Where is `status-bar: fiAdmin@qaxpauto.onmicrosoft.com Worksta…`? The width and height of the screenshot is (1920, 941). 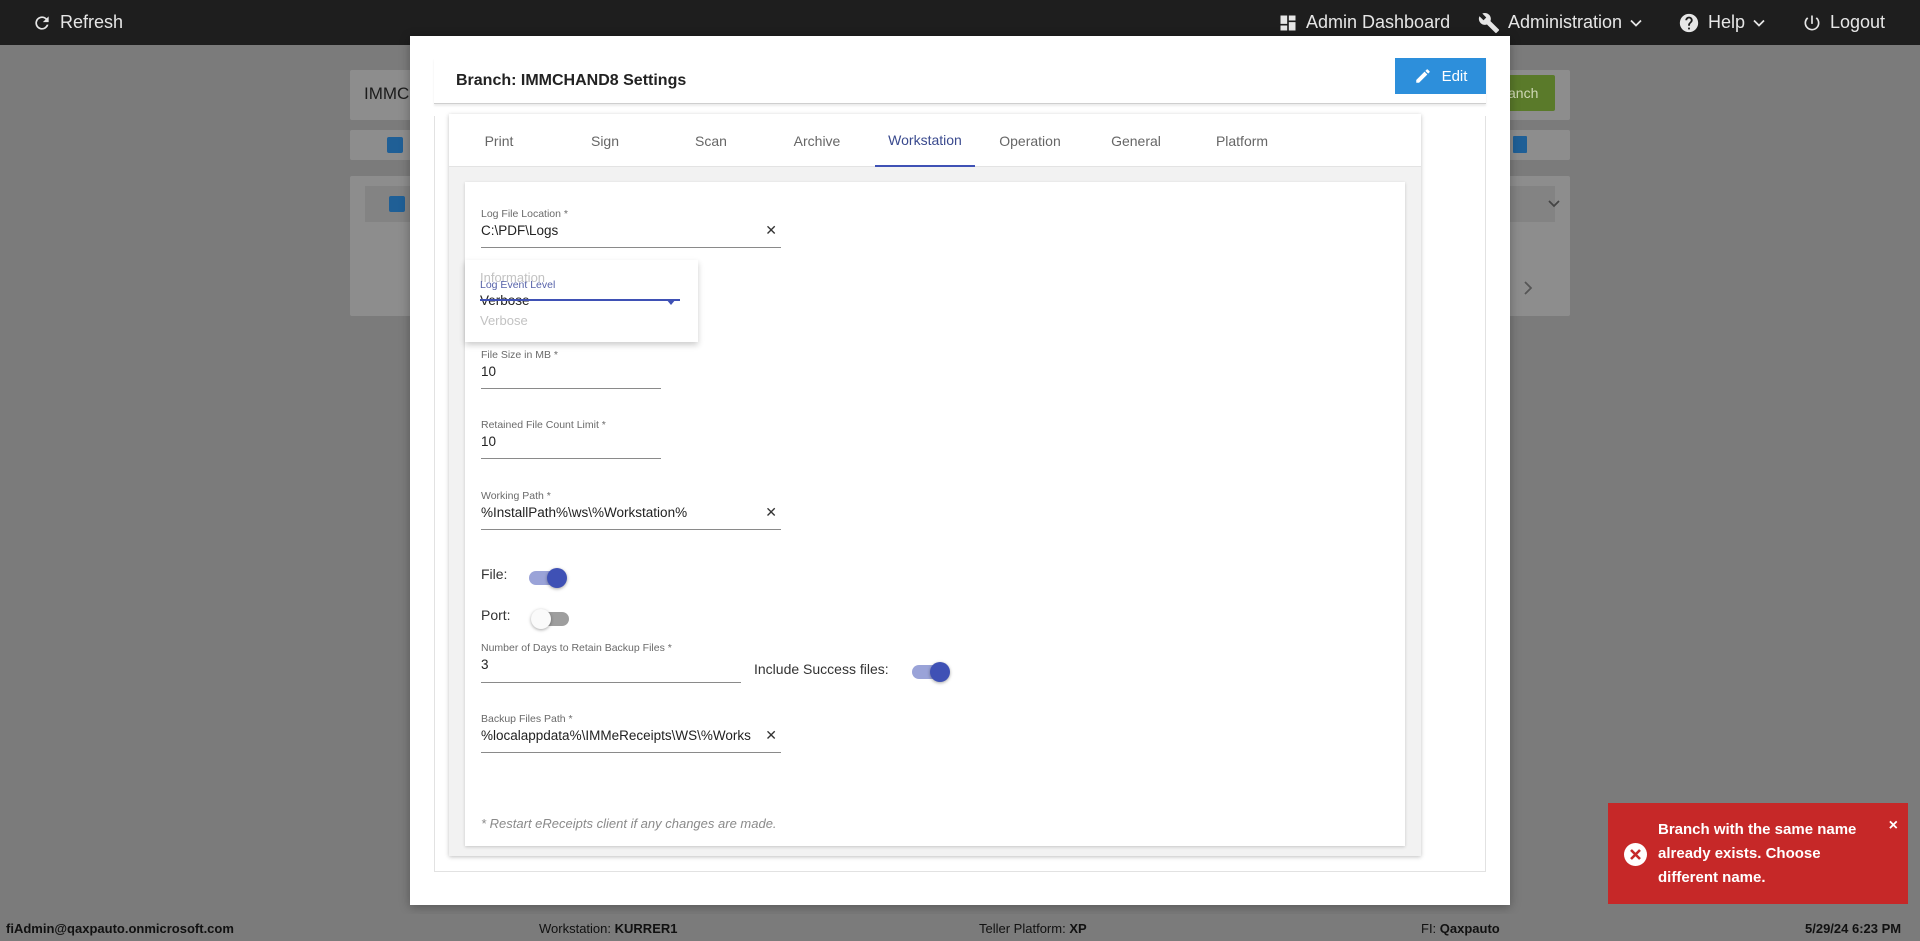 status-bar: fiAdmin@qaxpauto.onmicrosoft.com Worksta… is located at coordinates (960, 927).